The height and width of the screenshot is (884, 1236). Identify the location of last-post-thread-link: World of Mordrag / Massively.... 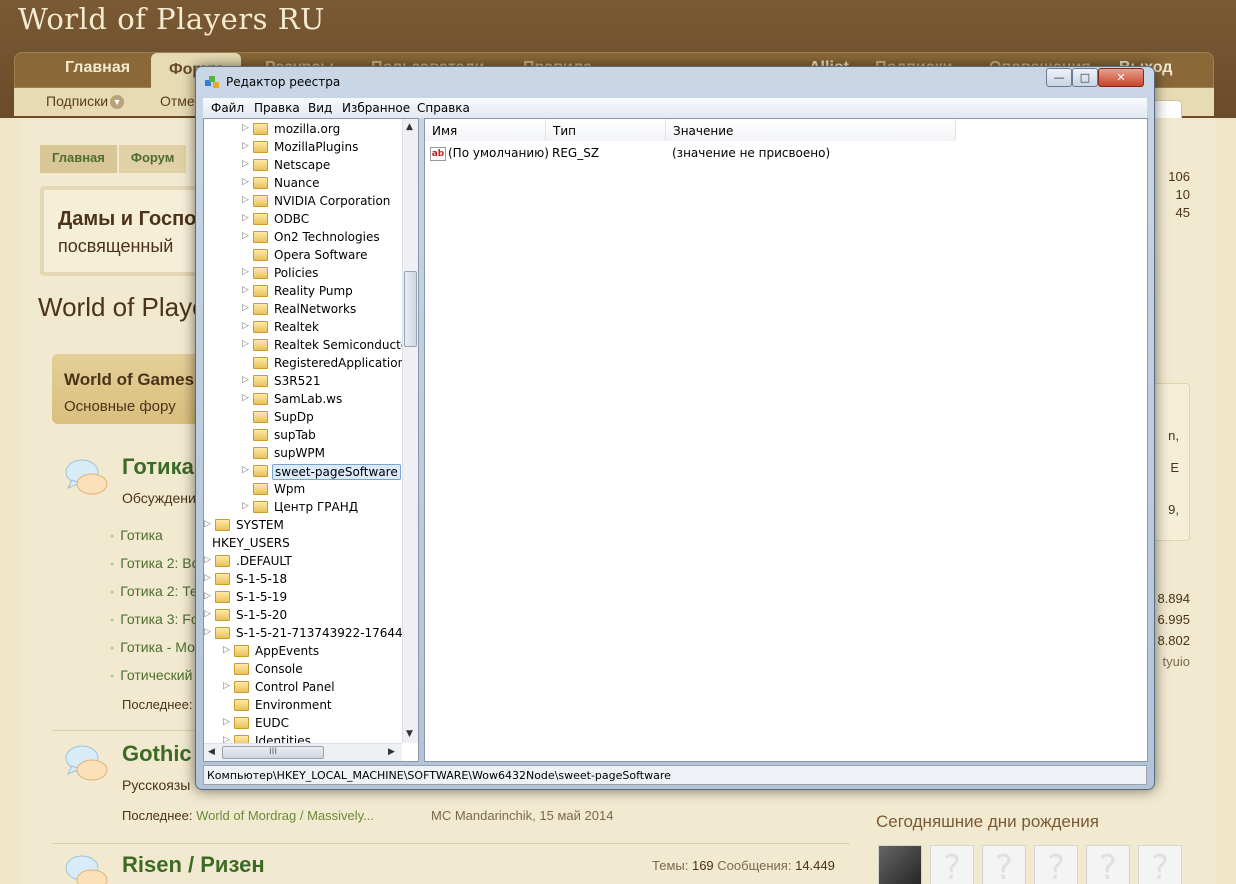
(285, 815).